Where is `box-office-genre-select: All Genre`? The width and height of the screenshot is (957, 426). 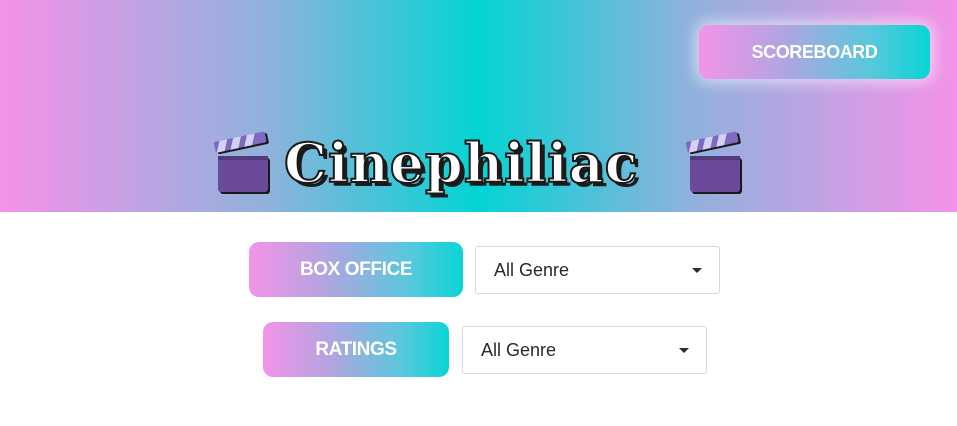 box-office-genre-select: All Genre is located at coordinates (597, 270).